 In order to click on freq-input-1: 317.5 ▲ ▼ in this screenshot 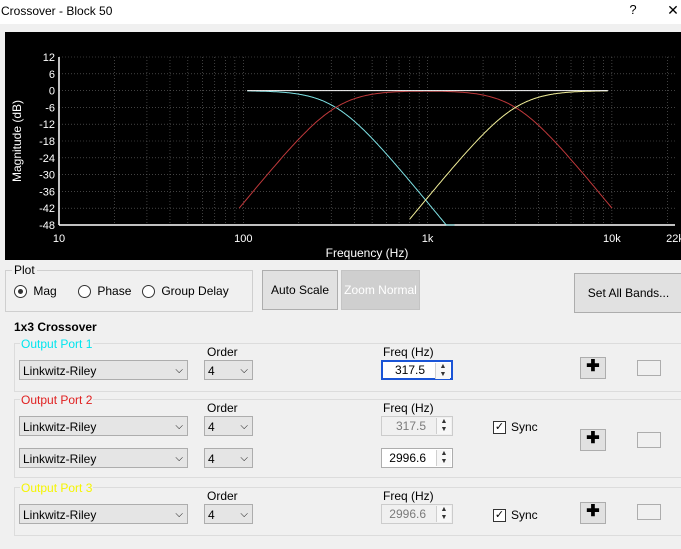, I will do `click(417, 370)`.